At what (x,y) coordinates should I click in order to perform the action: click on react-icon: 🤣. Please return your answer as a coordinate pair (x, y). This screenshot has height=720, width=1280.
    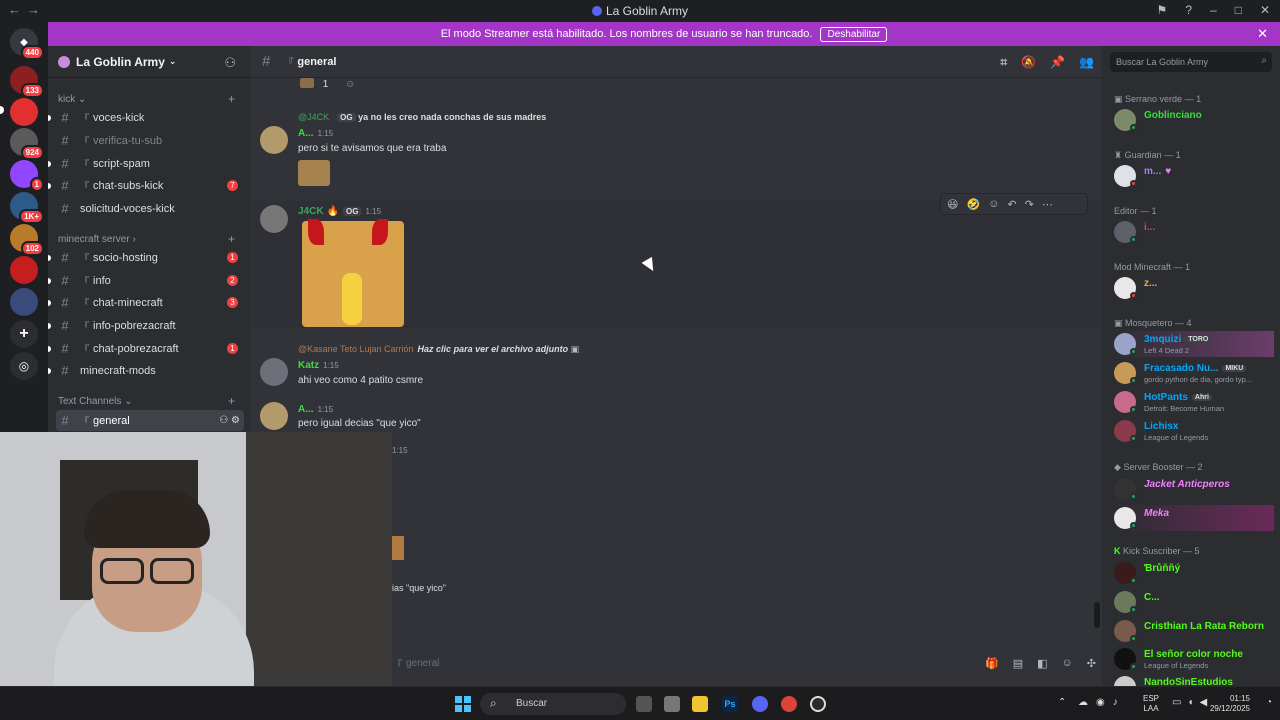
    Looking at the image, I should click on (973, 204).